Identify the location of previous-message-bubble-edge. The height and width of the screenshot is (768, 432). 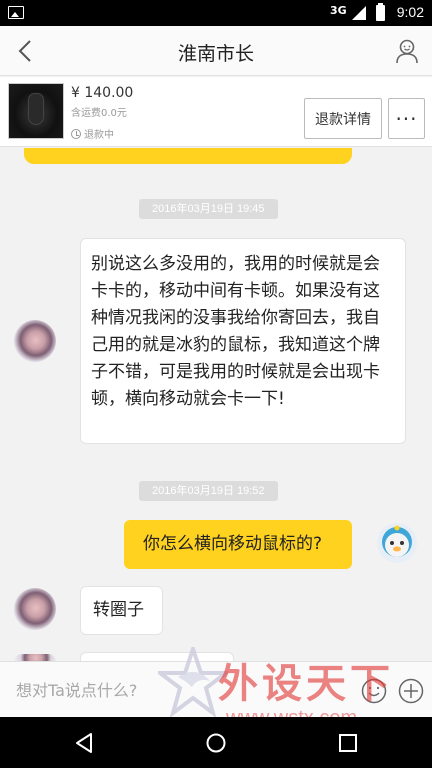
(188, 156).